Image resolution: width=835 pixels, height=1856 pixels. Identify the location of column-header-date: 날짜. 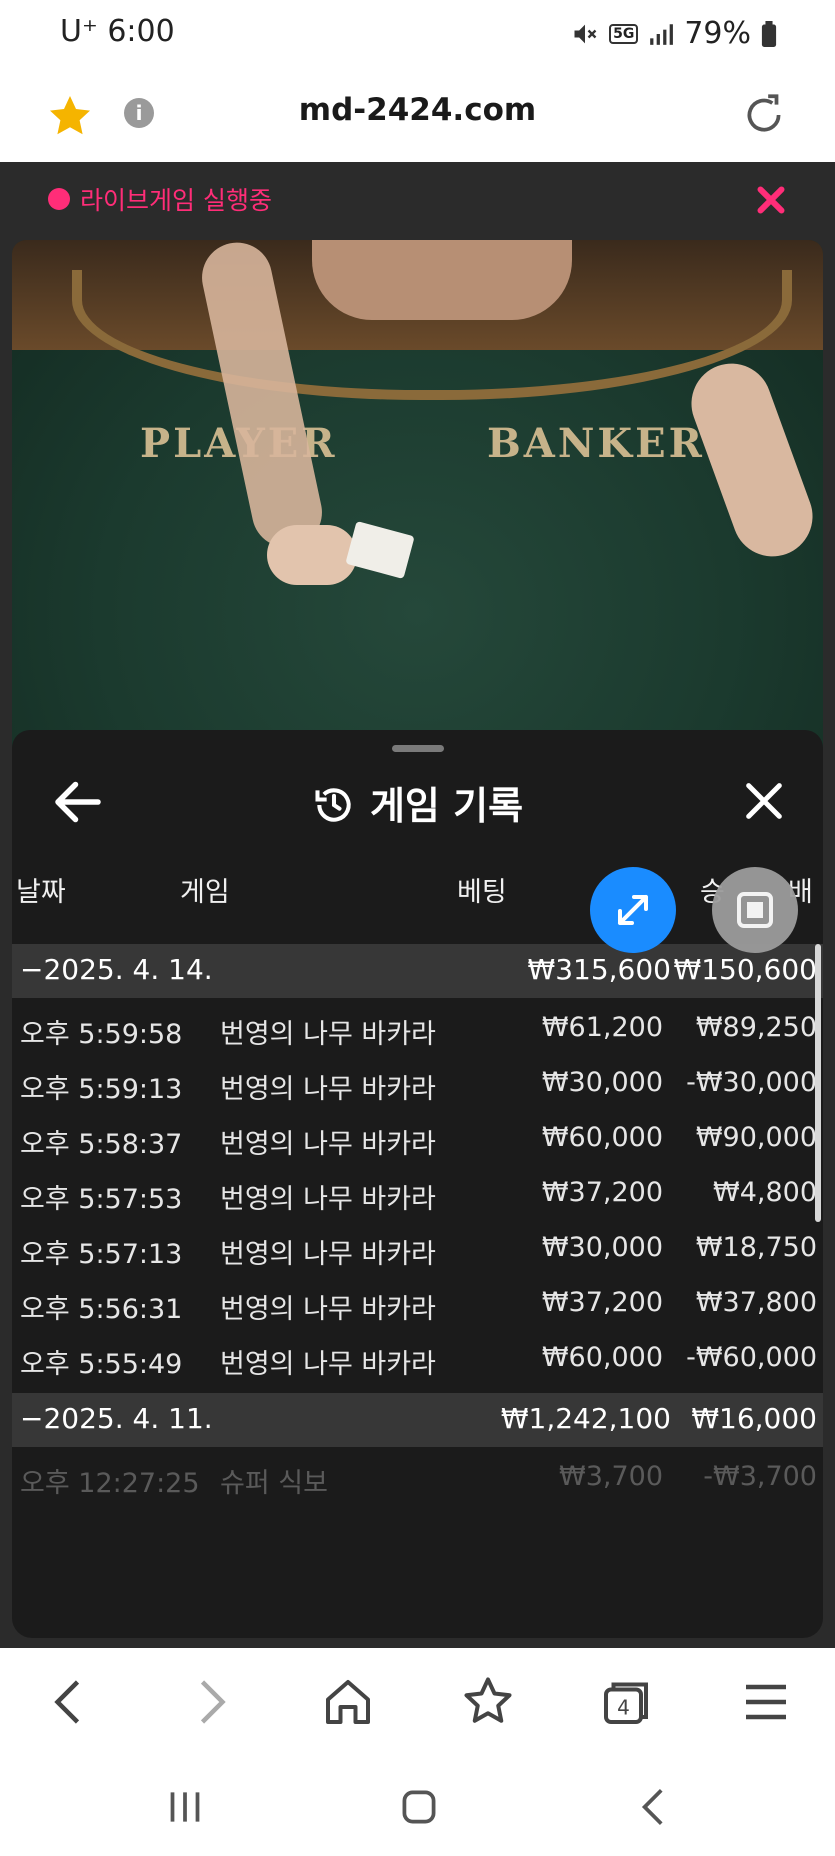
(41, 889).